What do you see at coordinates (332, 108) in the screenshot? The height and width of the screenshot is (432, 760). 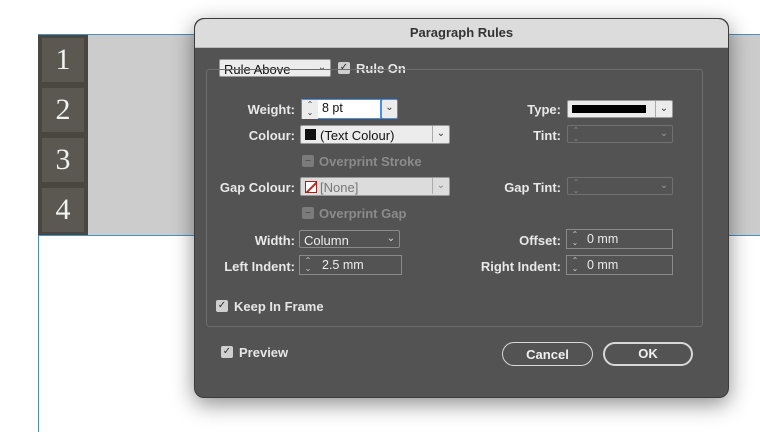 I see `weight-value: 8 pt` at bounding box center [332, 108].